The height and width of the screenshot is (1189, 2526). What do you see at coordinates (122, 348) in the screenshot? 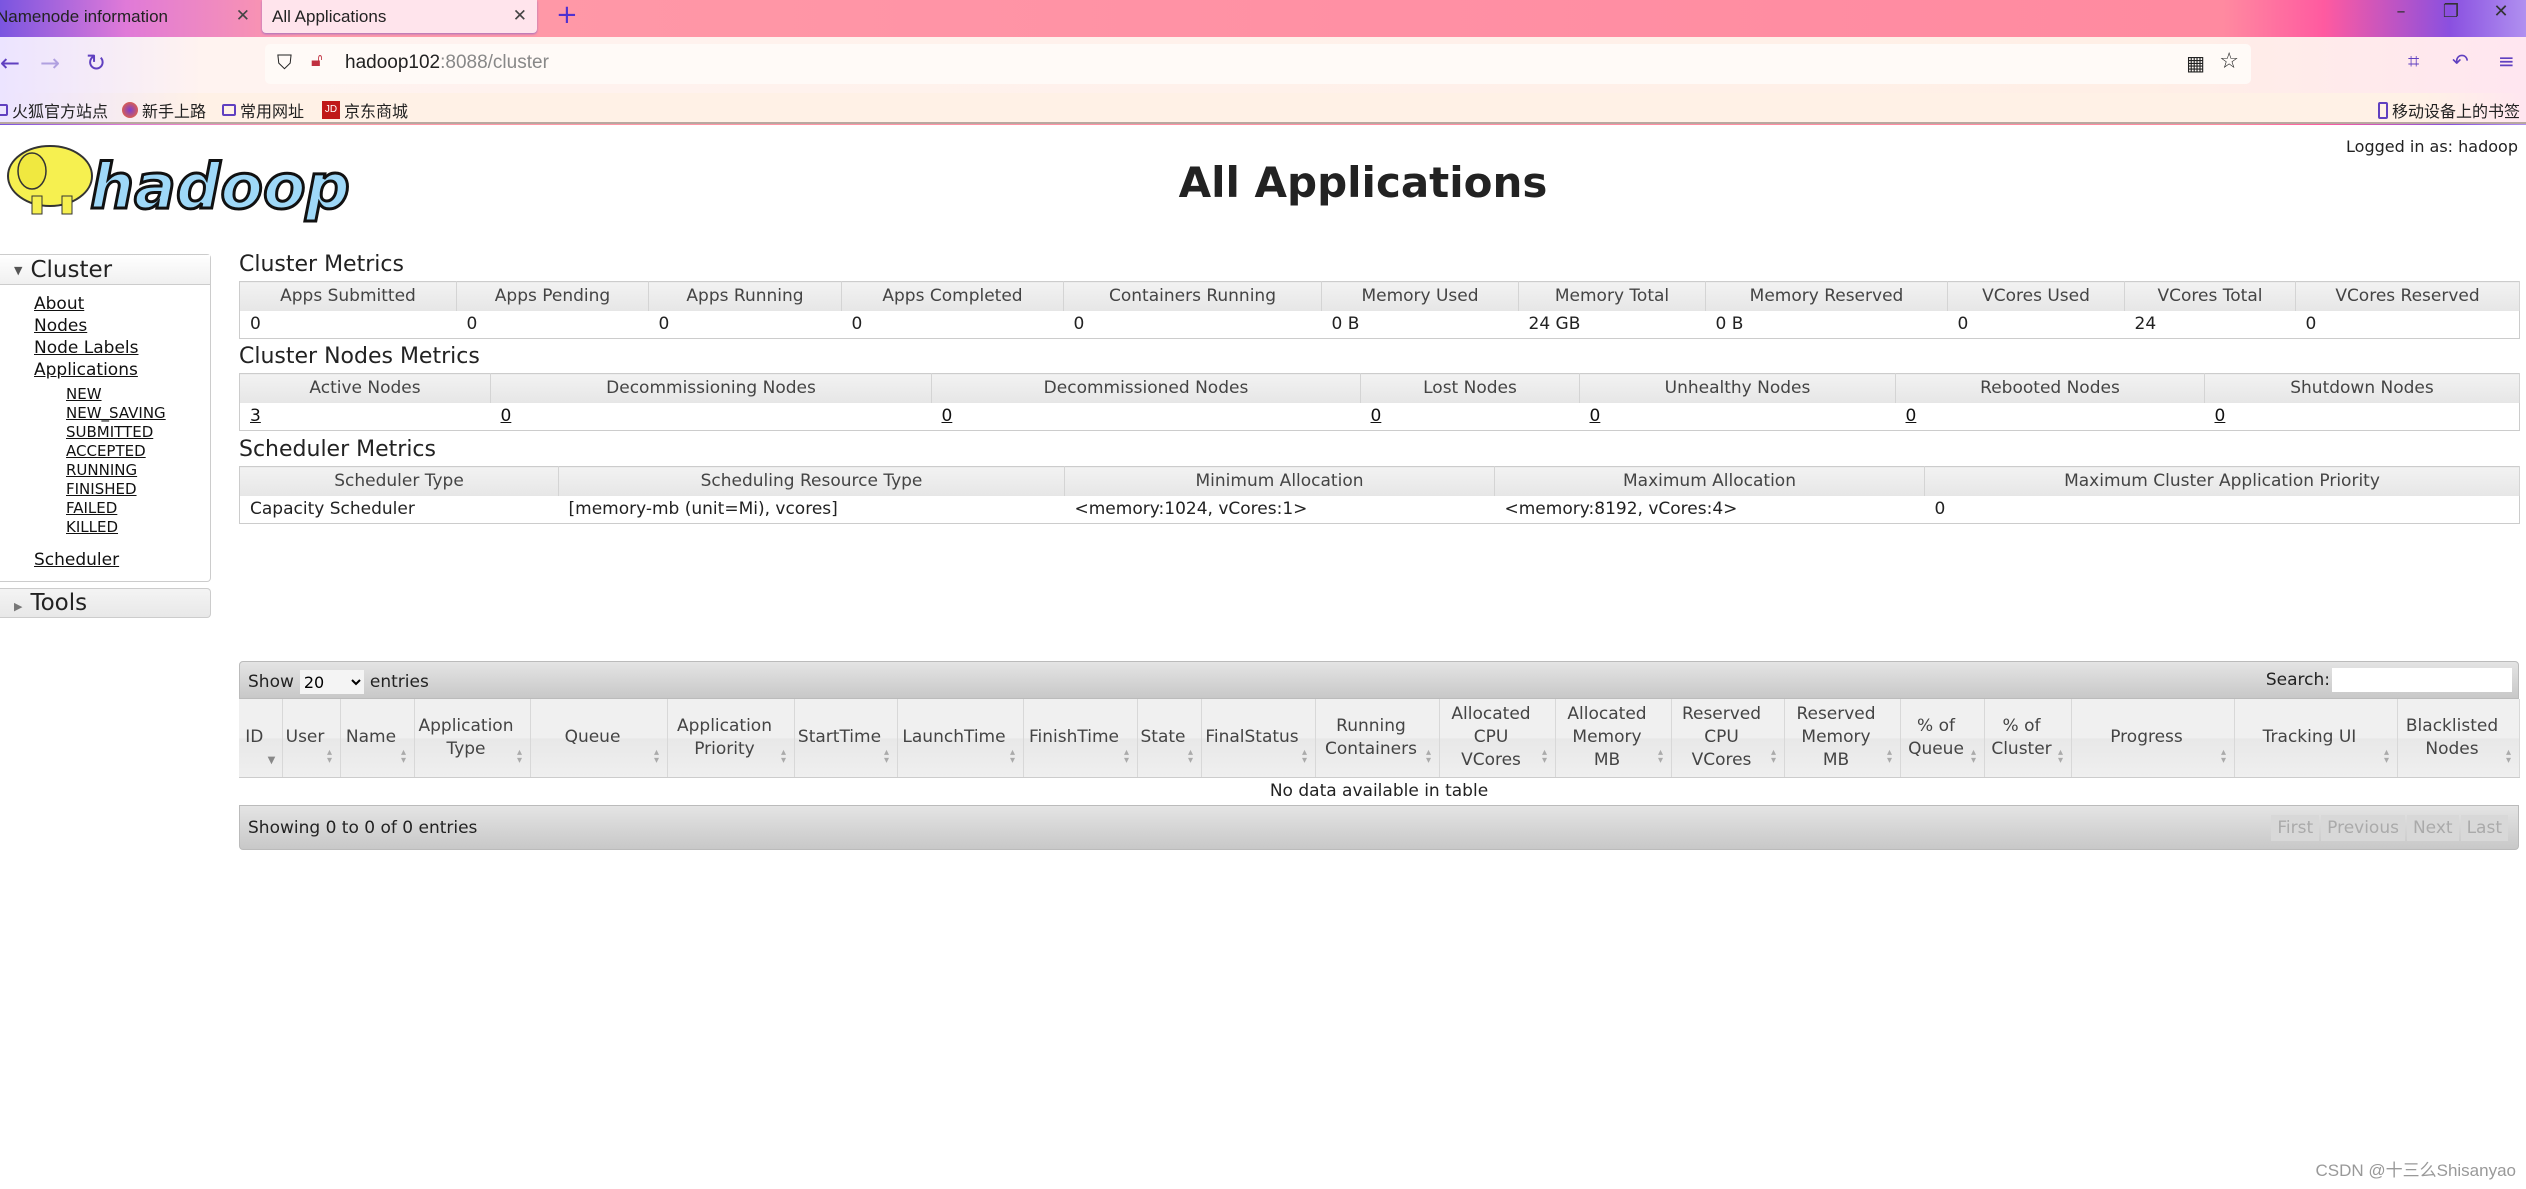
I see `sidebar-link-node-labels: Node Labels` at bounding box center [122, 348].